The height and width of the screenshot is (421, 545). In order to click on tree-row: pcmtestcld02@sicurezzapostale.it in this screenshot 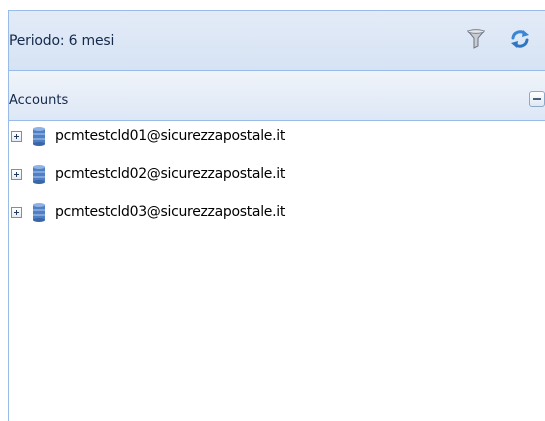, I will do `click(277, 180)`.